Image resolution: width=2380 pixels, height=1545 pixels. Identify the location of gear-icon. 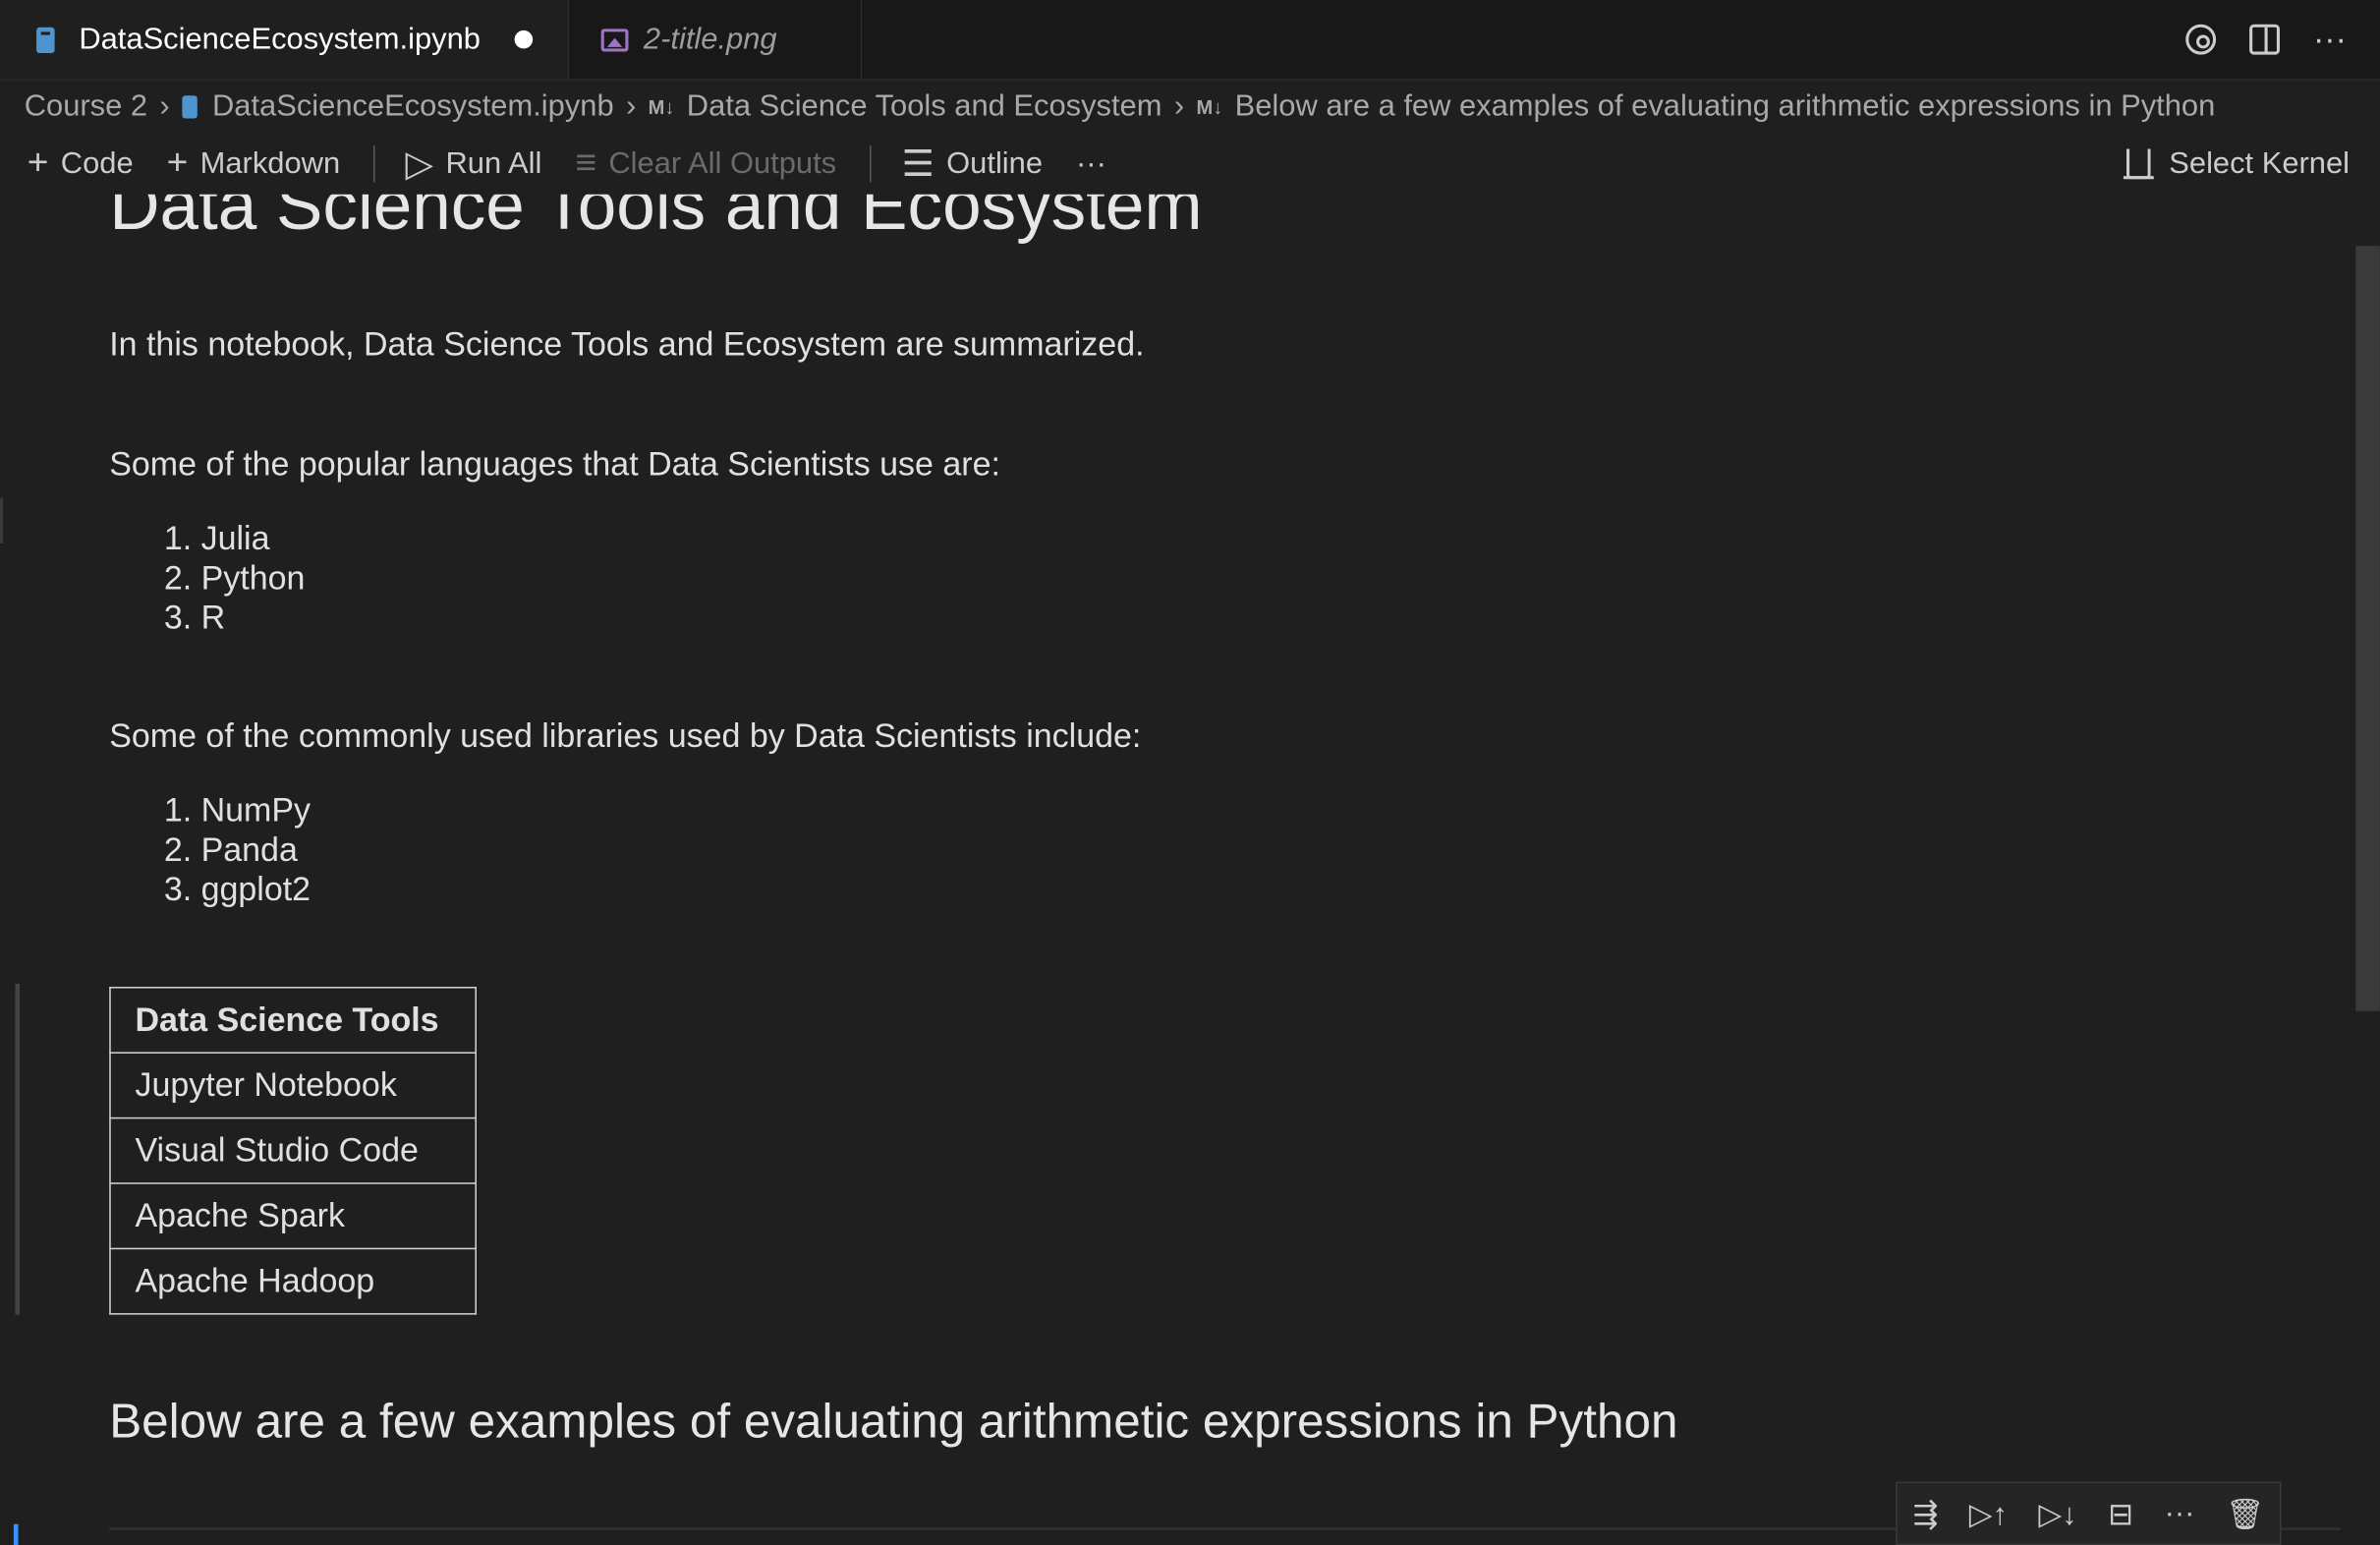
(2201, 39).